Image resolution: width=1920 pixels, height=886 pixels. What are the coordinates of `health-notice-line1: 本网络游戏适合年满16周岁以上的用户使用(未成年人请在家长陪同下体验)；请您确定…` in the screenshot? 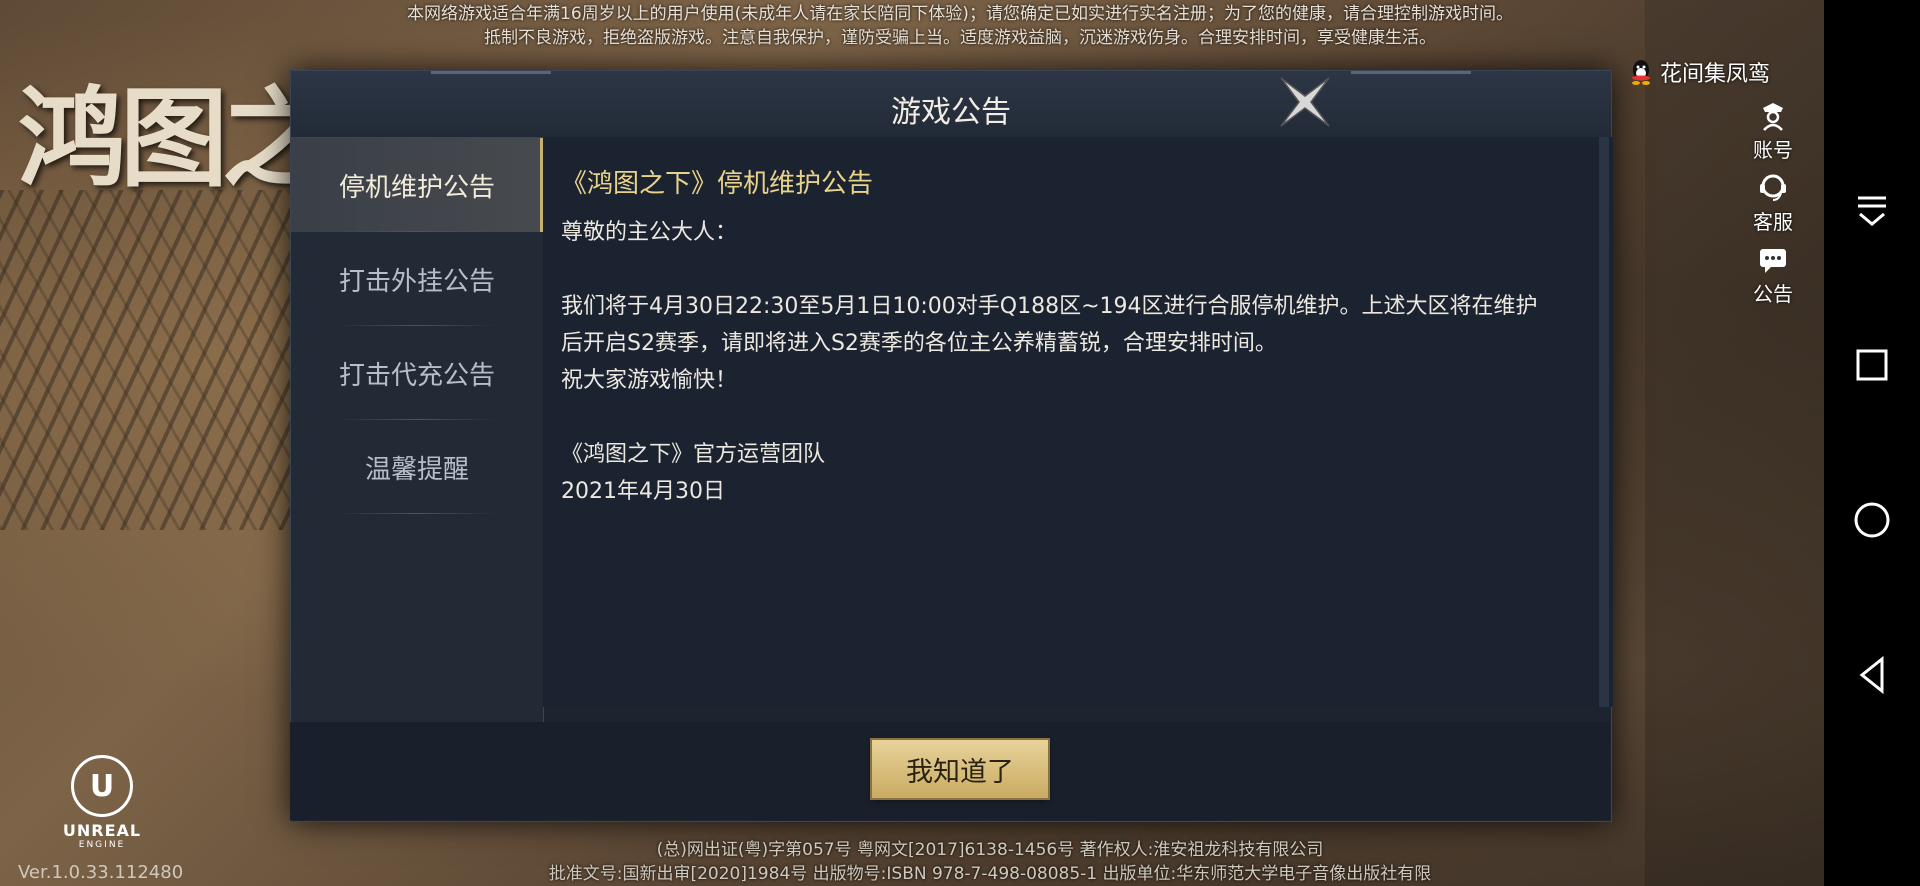 It's located at (960, 14).